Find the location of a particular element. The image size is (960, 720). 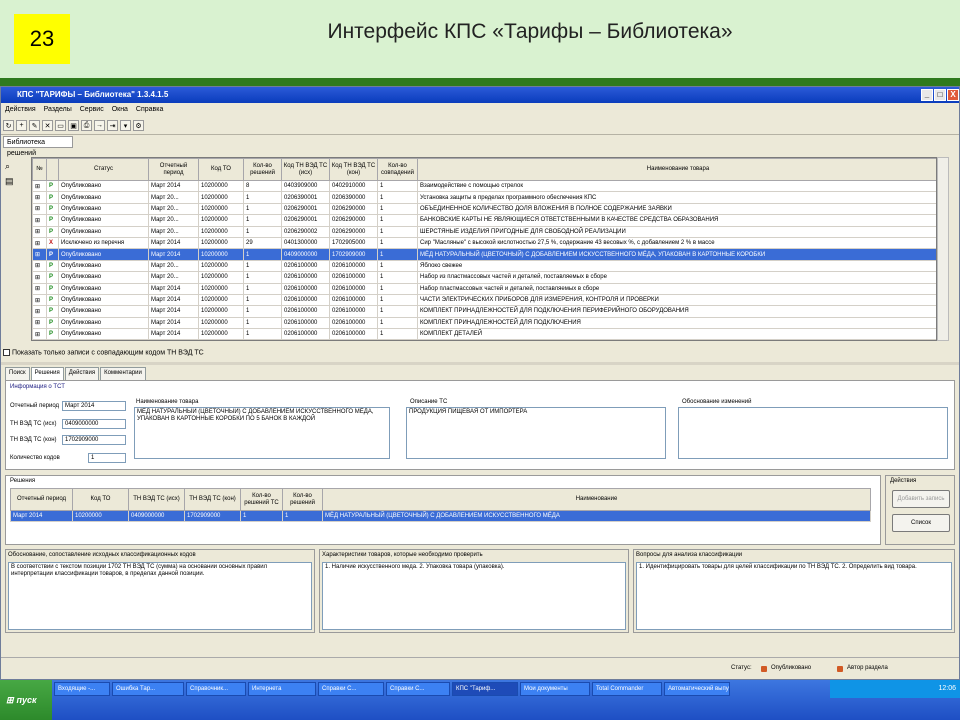

tab-comments: Комментарии is located at coordinates (123, 373).